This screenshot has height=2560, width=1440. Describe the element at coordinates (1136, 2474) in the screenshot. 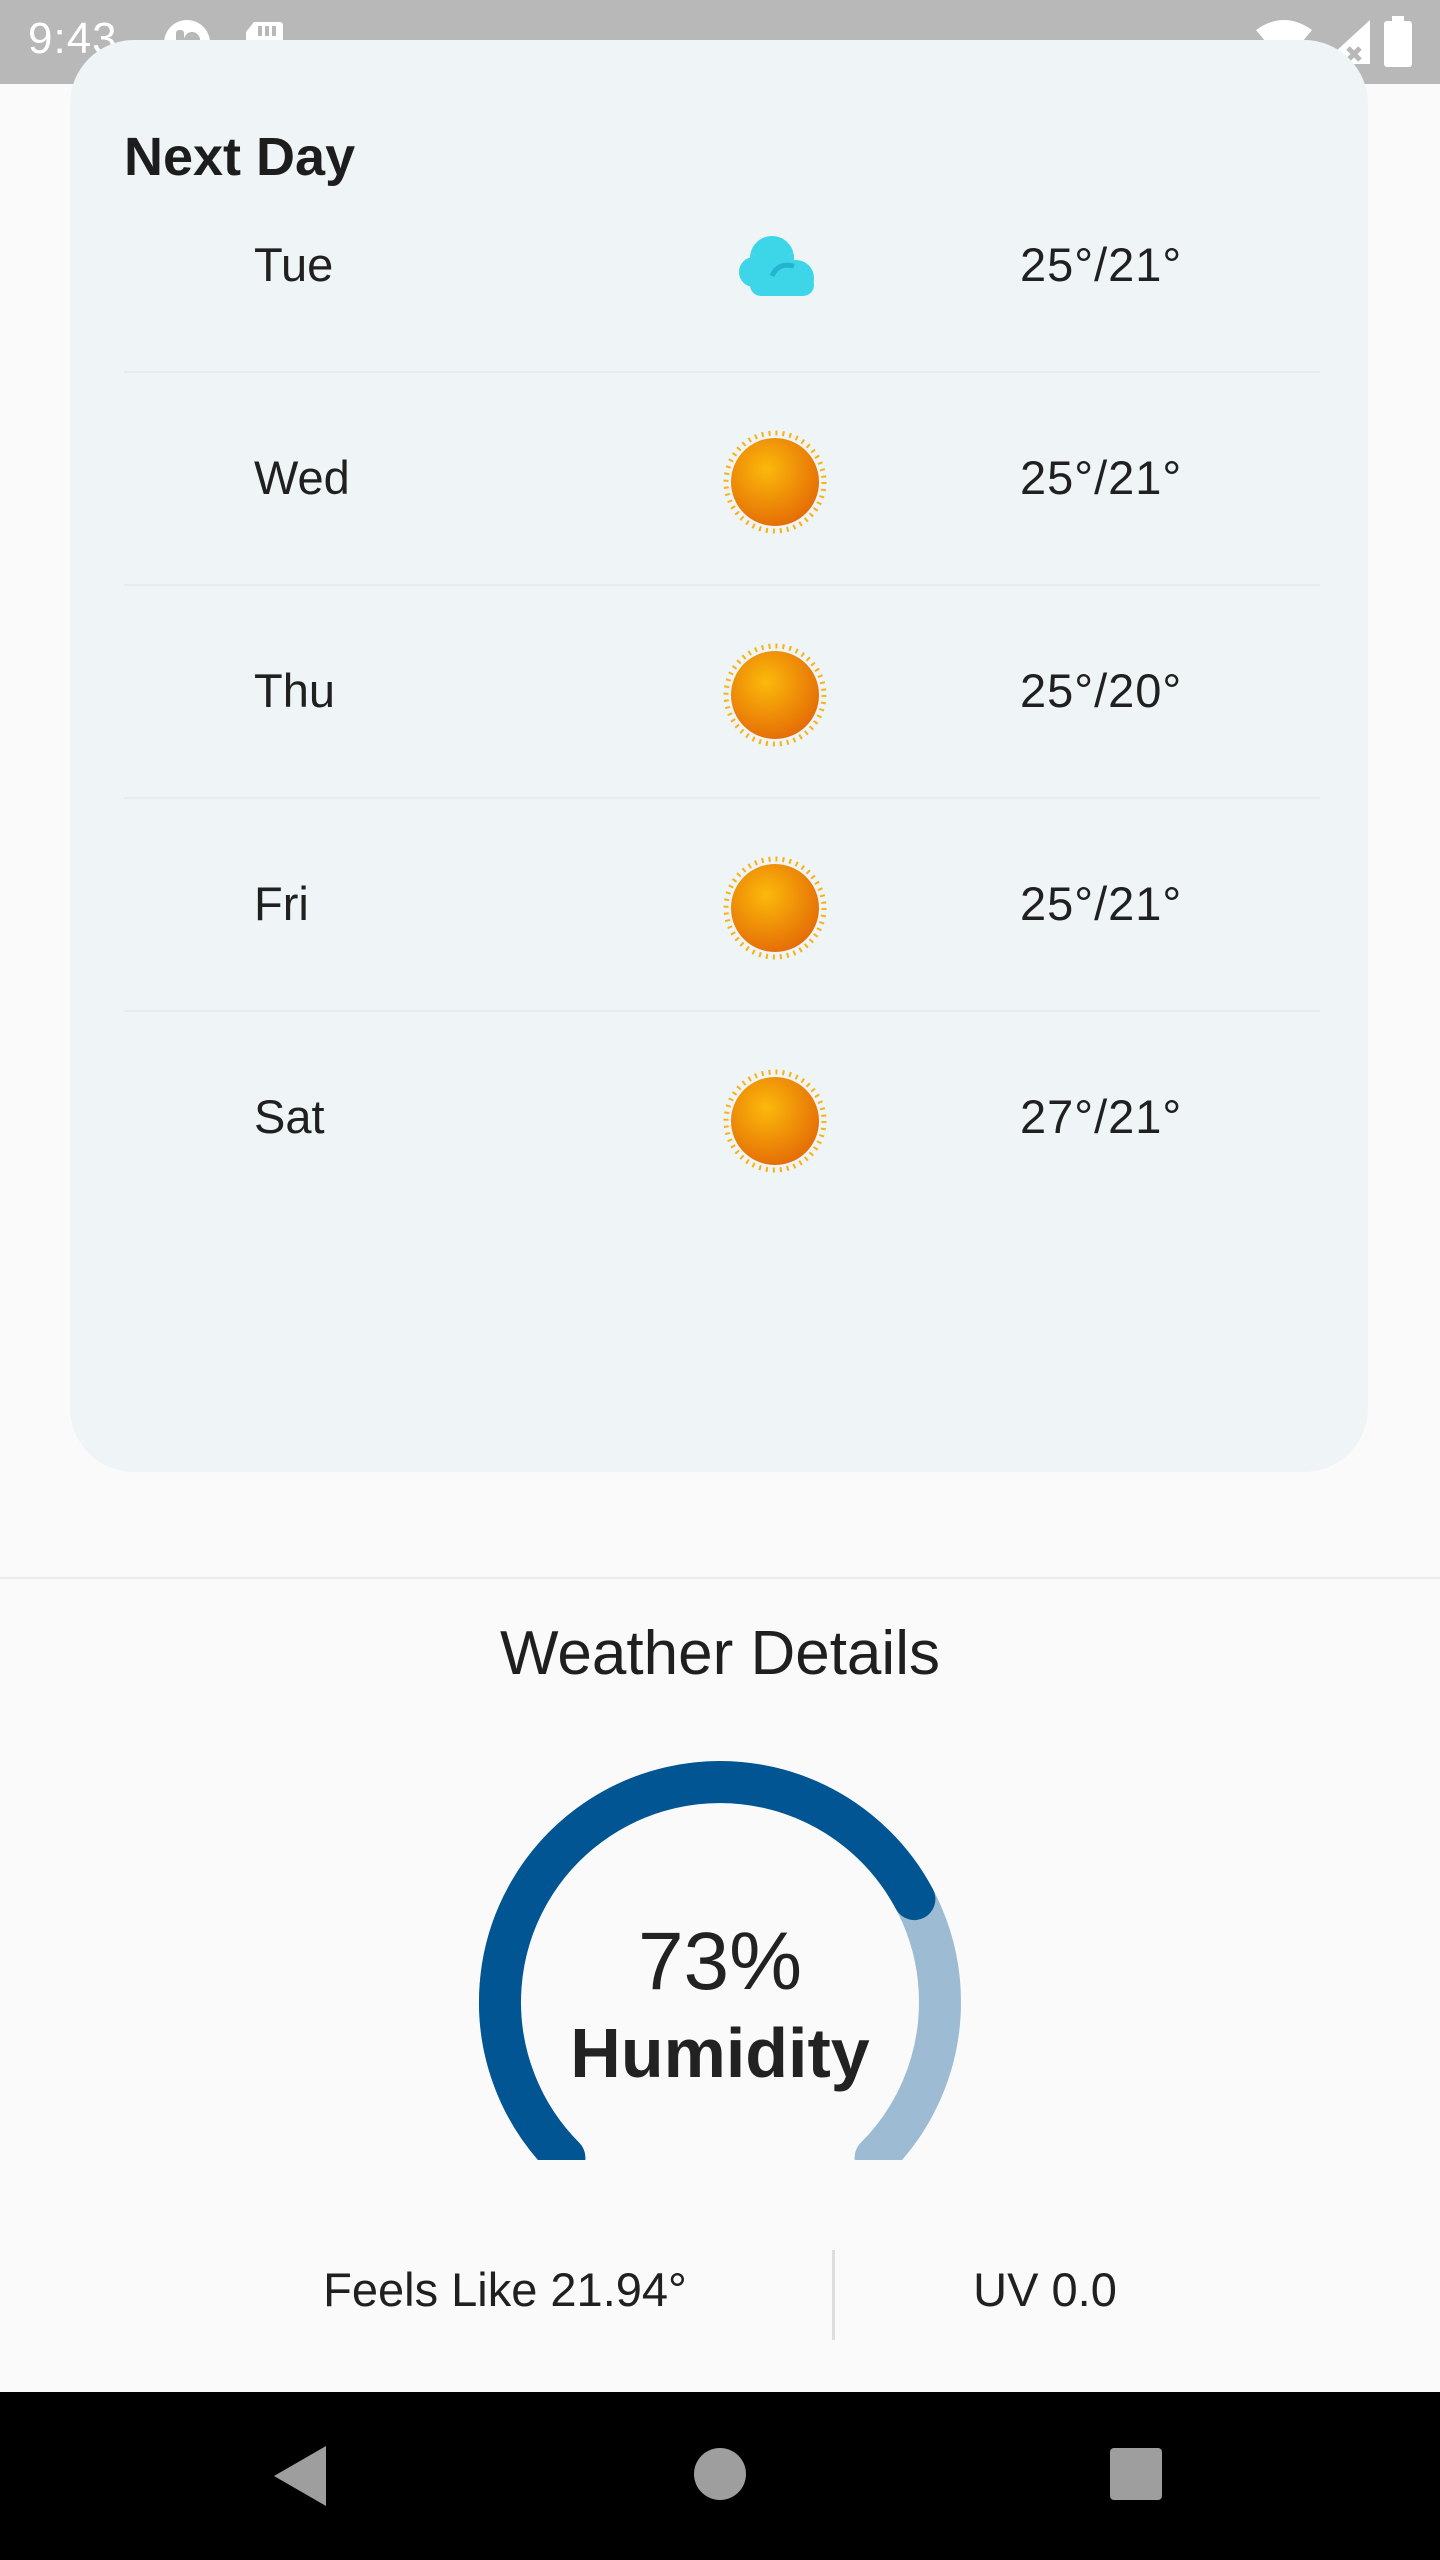

I see `recents-icon` at that location.